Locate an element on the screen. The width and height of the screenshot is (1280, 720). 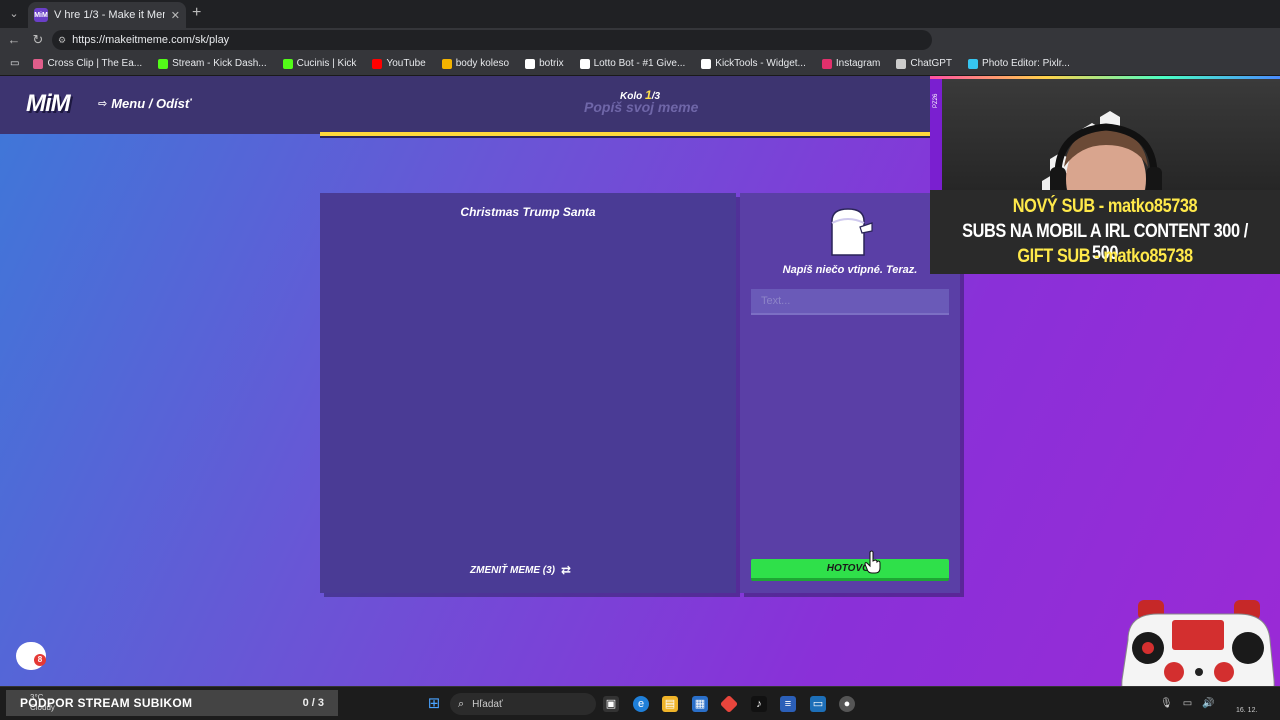
gift-sub-line: GIFT SUB - matko85738 is located at coordinates (1105, 256).